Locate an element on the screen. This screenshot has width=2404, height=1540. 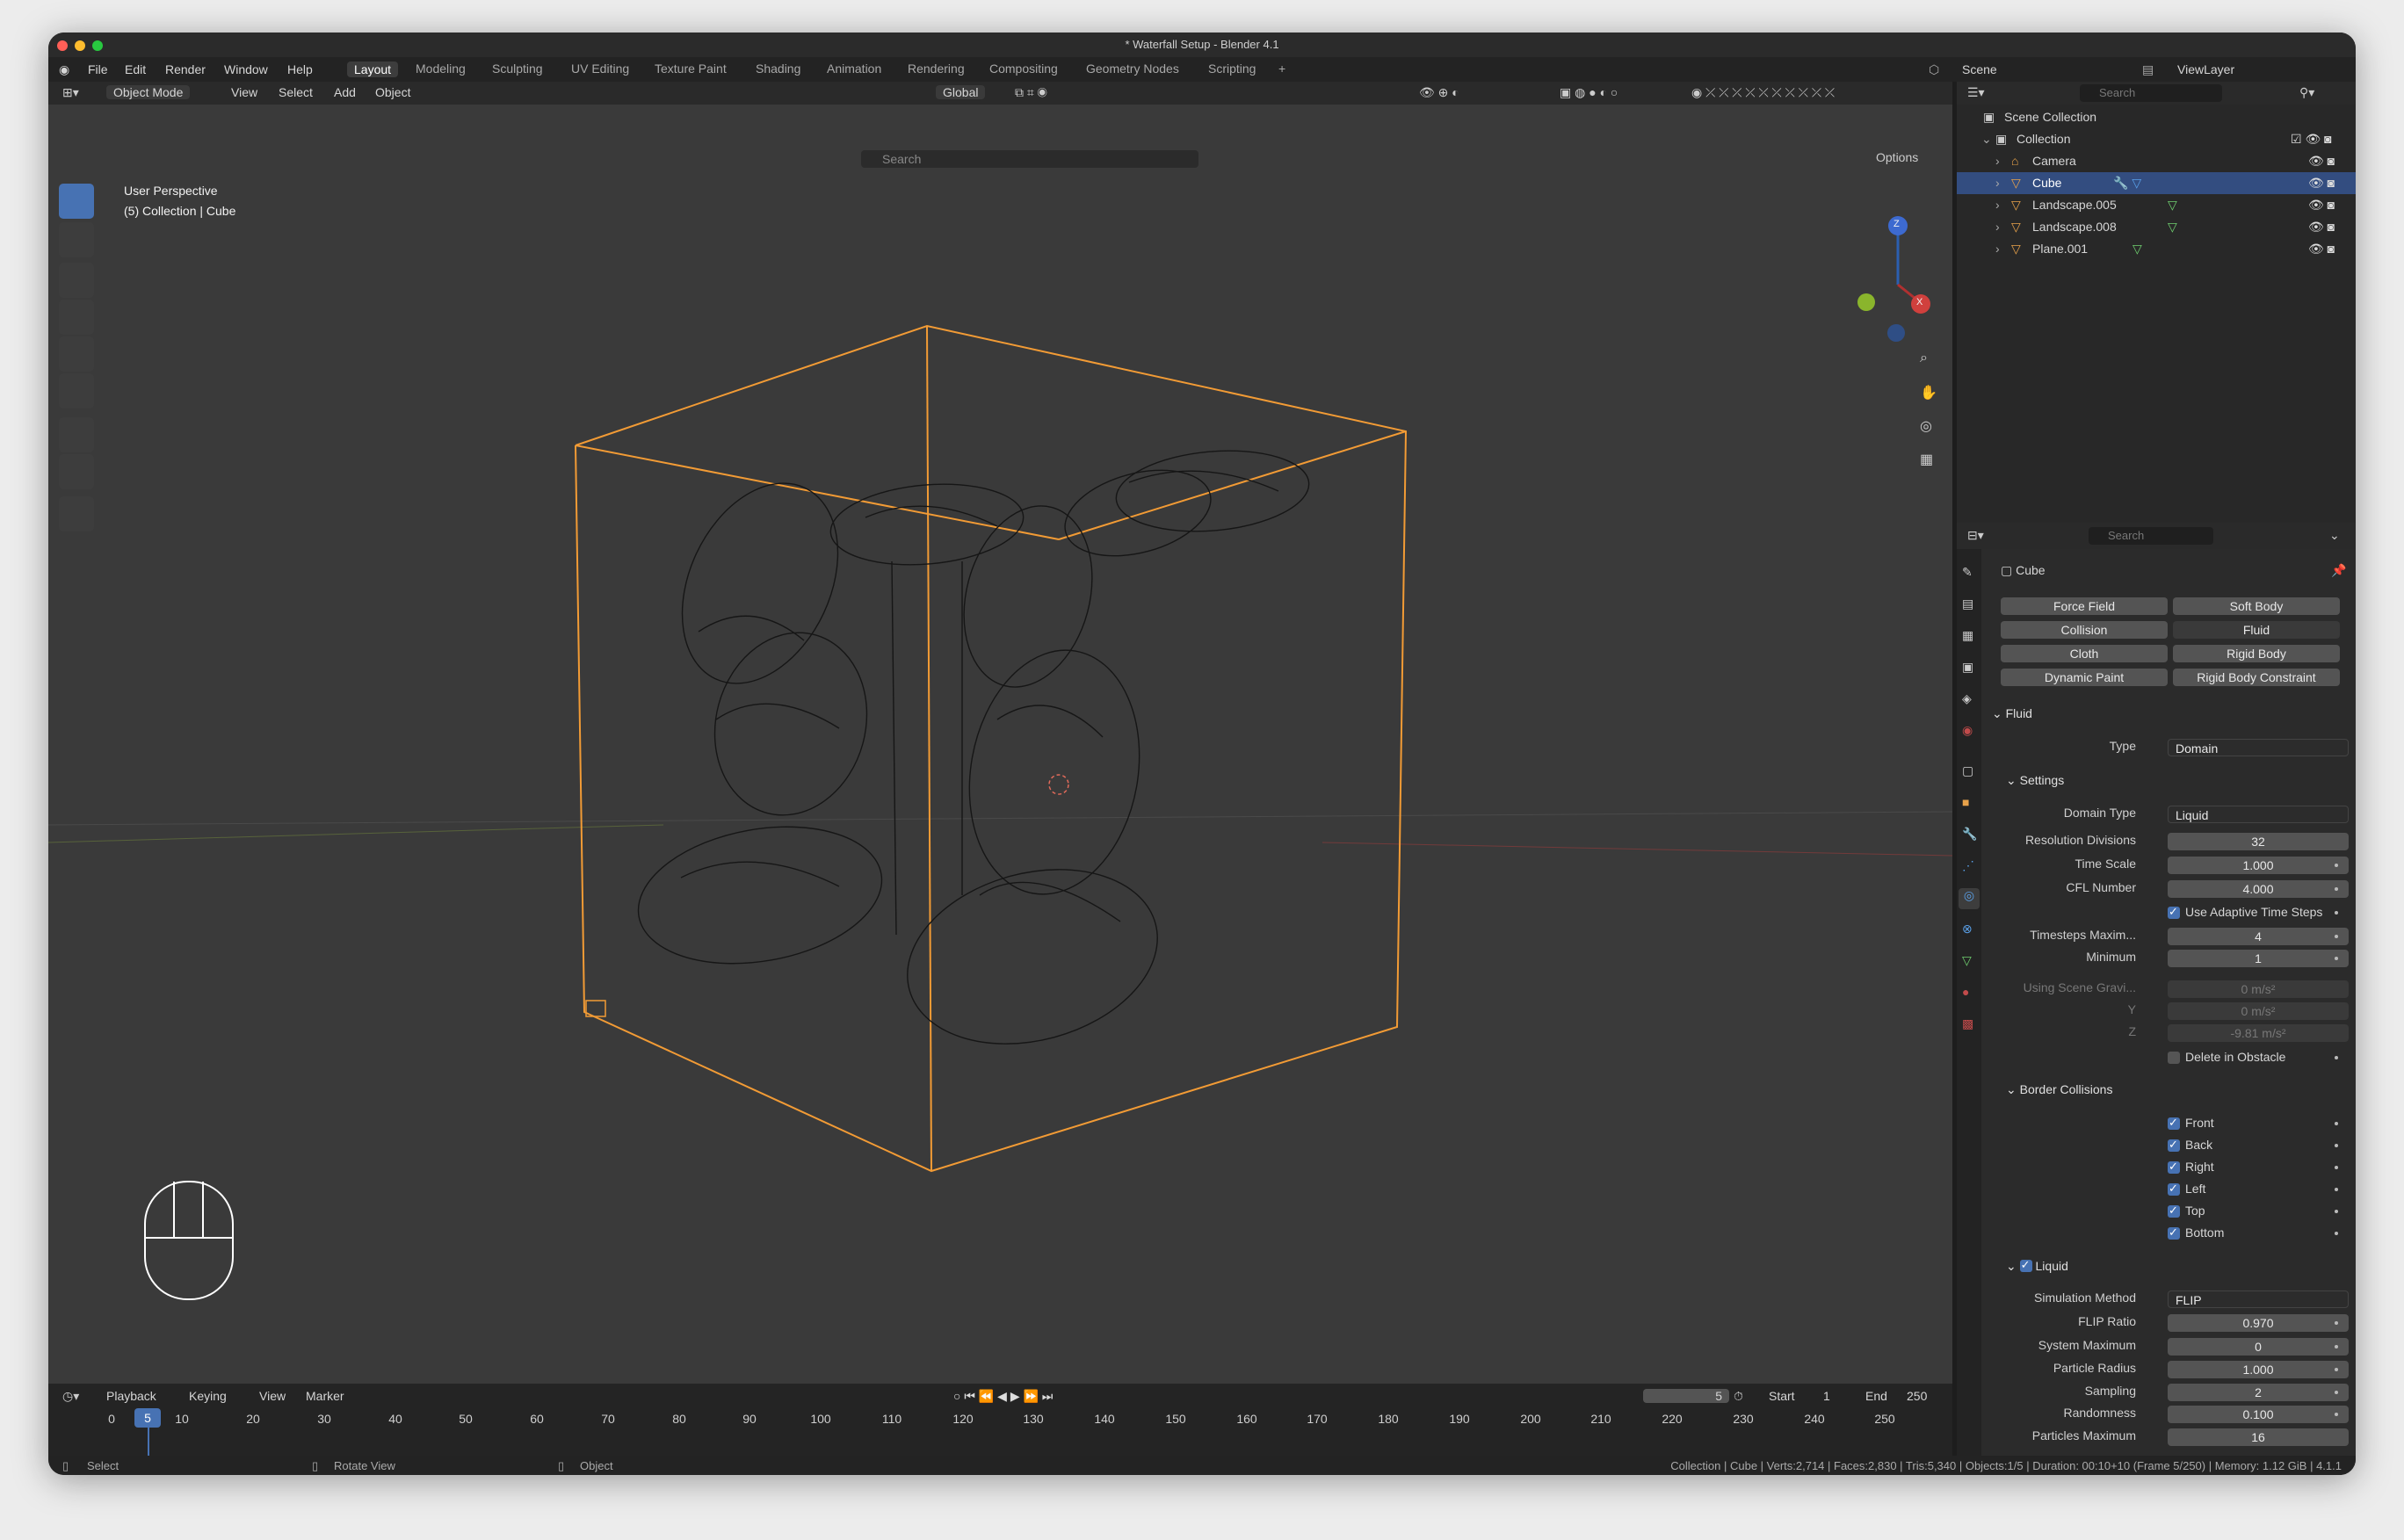
fluid-type-dropdown: Domain is located at coordinates (2258, 747).